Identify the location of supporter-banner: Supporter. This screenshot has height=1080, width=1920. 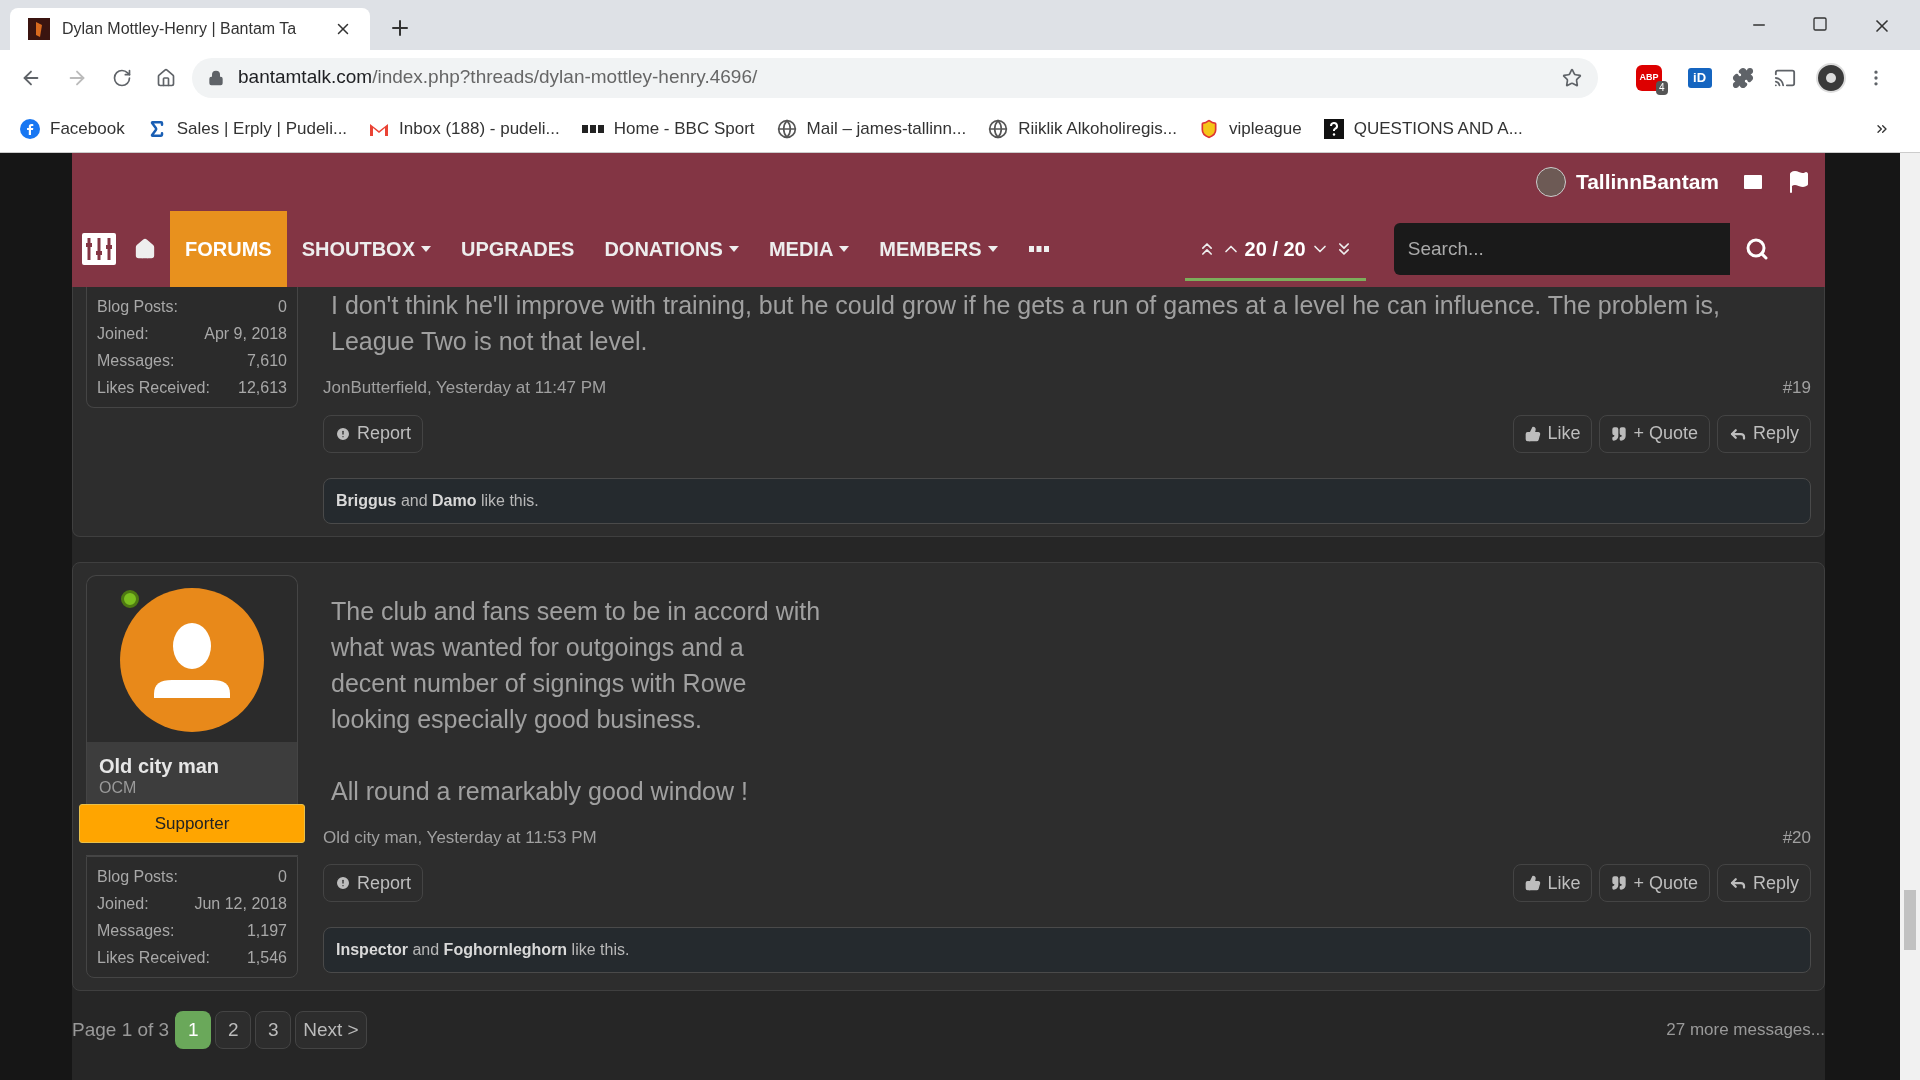
(192, 823).